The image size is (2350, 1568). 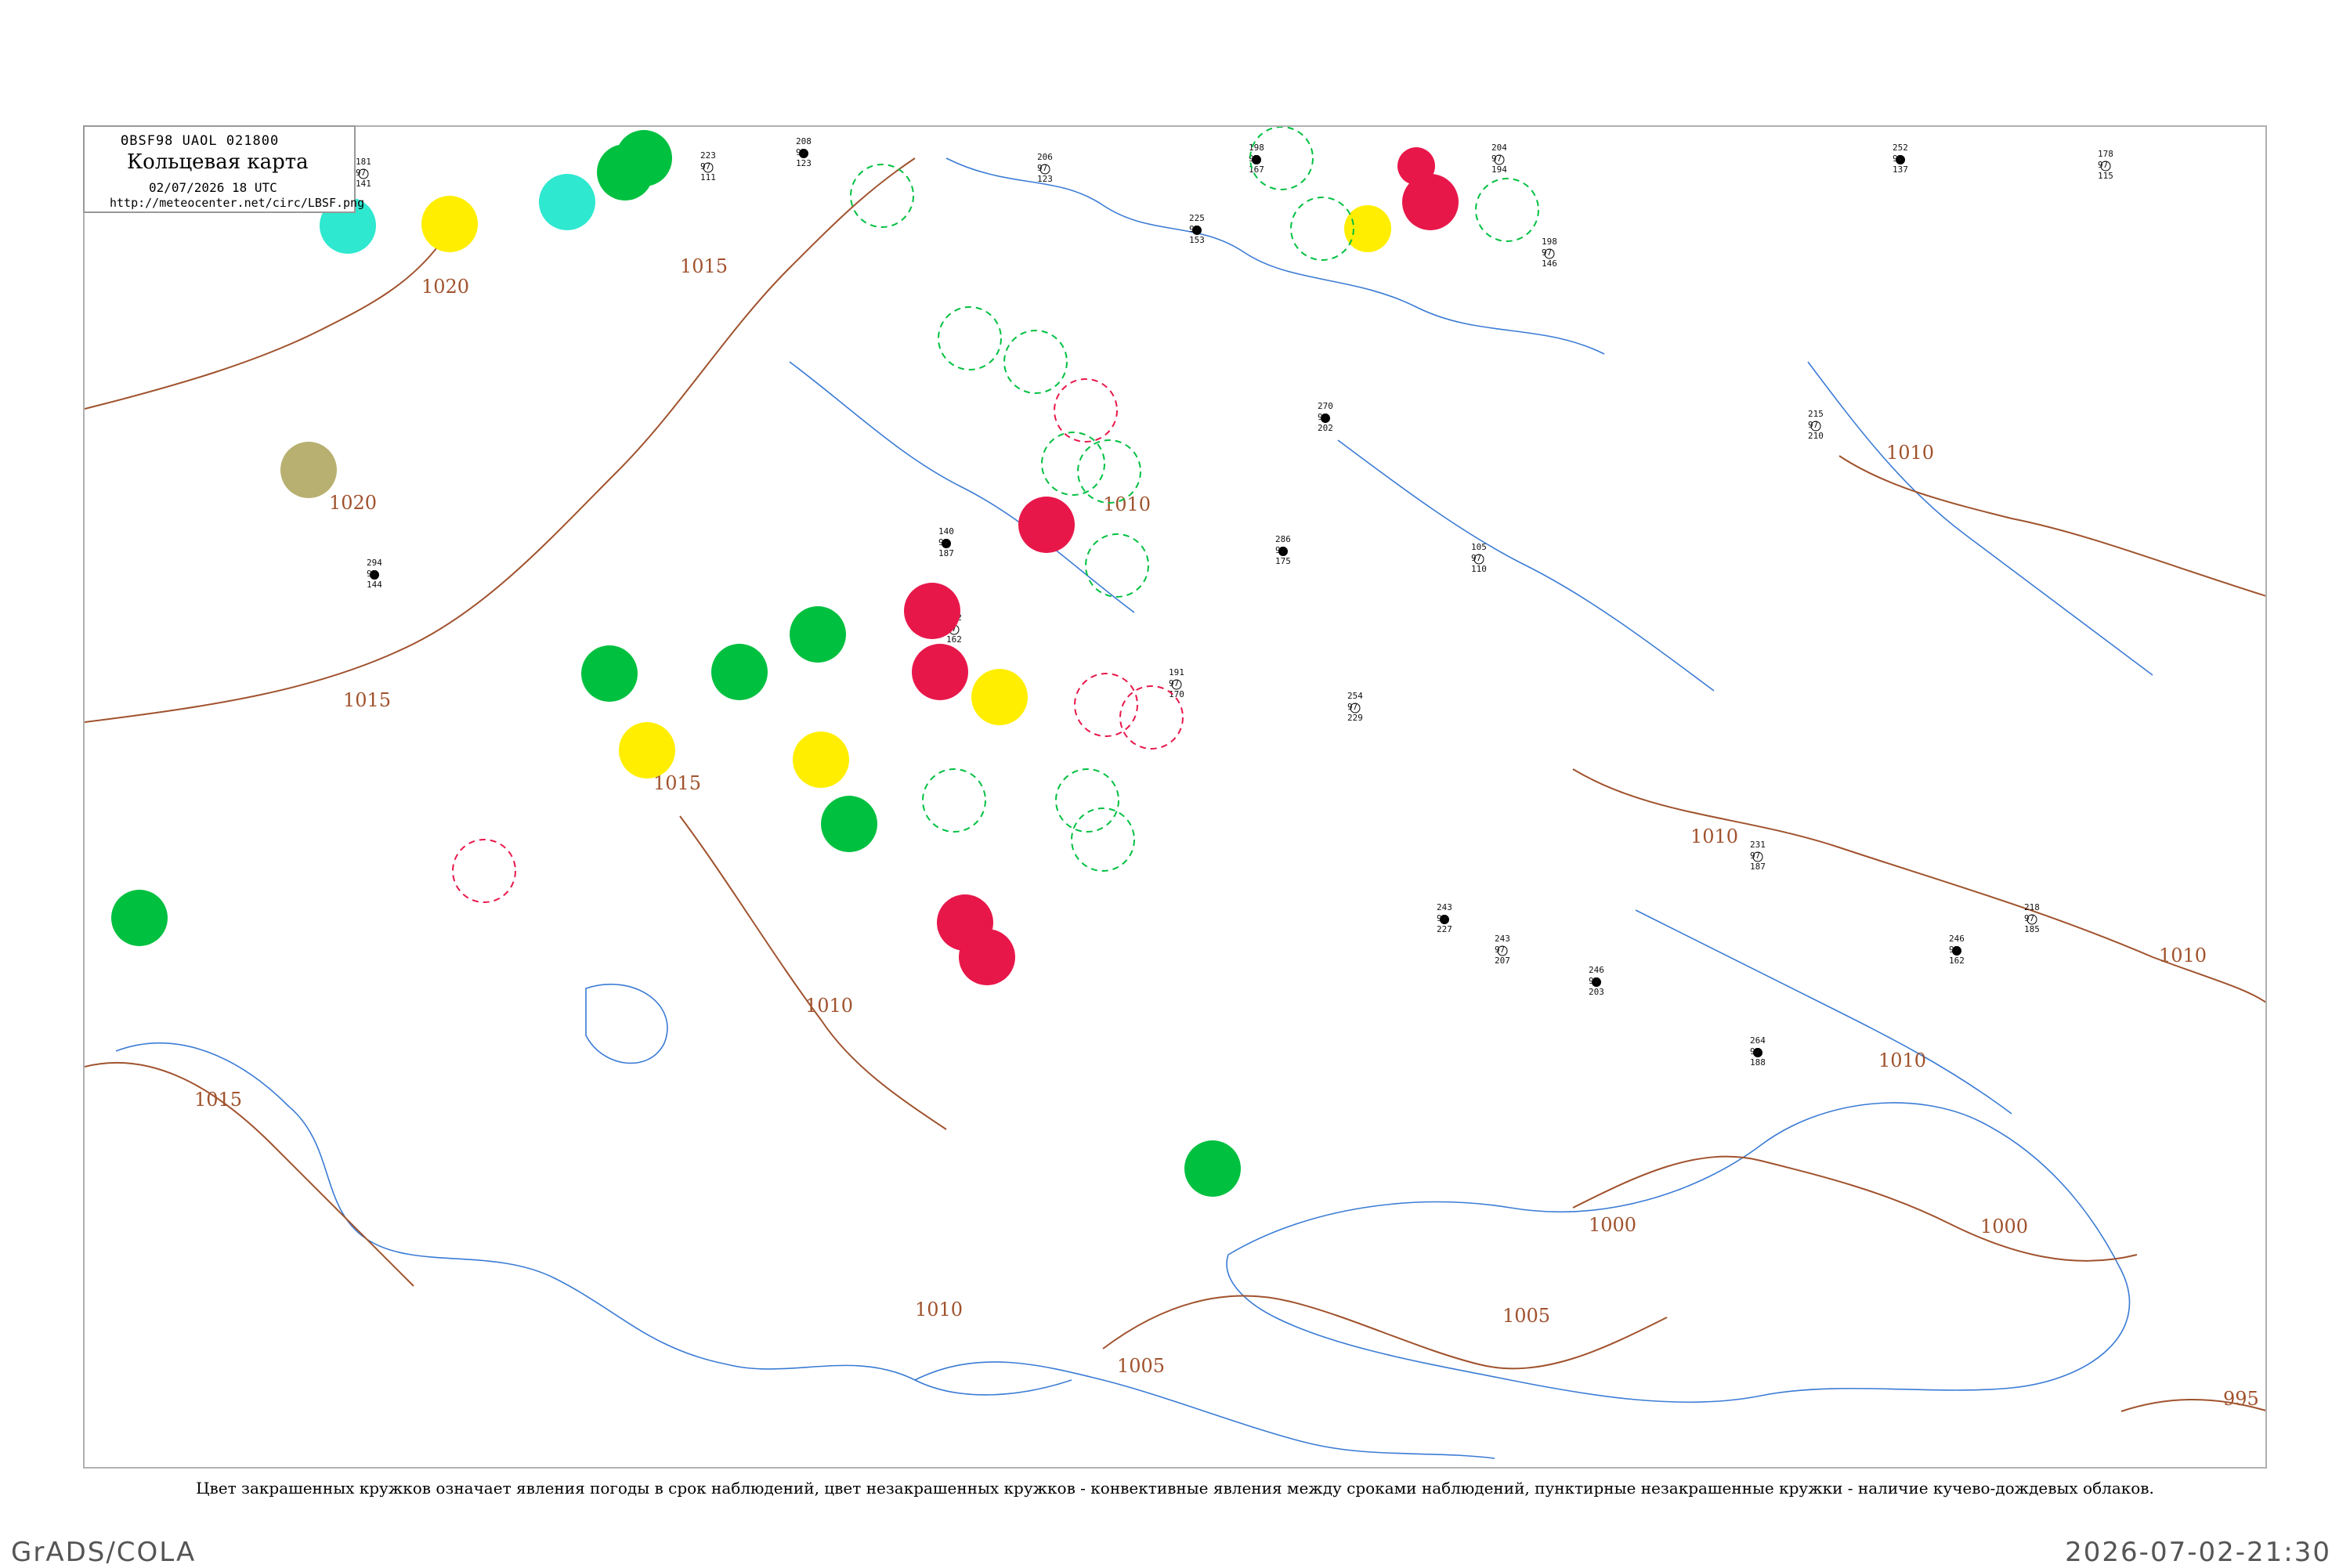 What do you see at coordinates (1479, 558) in the screenshot?
I see `station: 105 97 110` at bounding box center [1479, 558].